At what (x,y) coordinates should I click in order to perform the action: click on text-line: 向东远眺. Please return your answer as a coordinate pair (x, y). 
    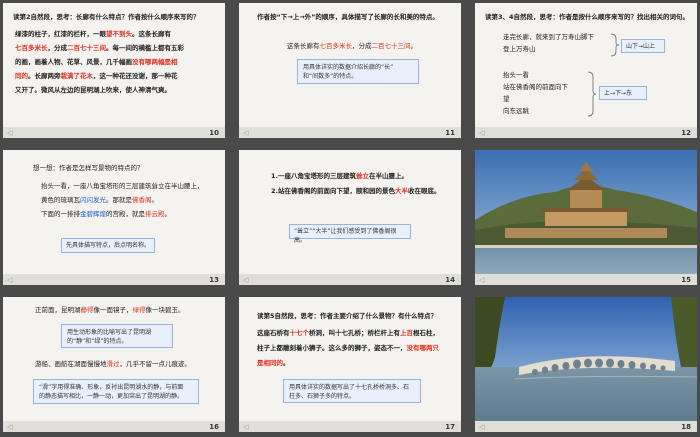
    Looking at the image, I should click on (516, 111).